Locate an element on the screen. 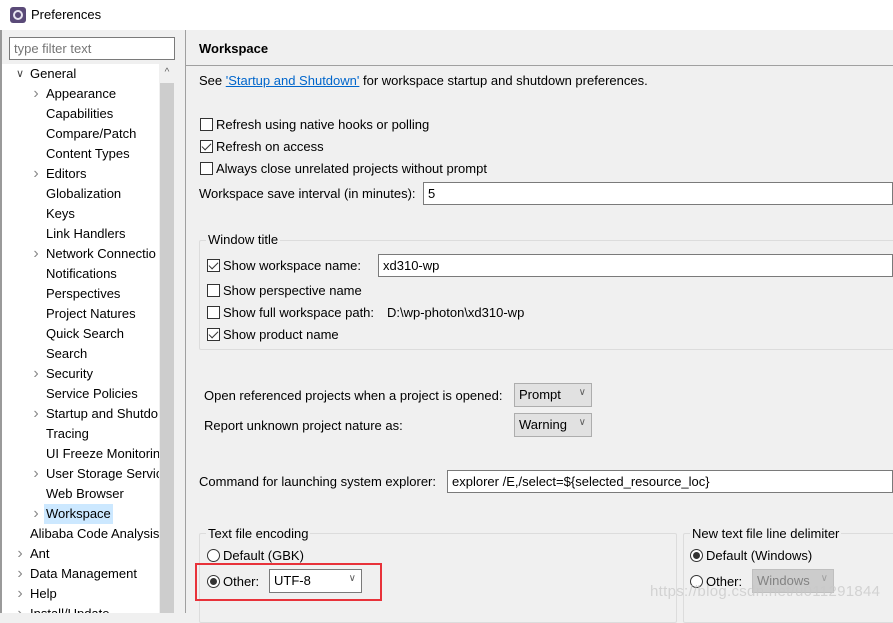 This screenshot has height=623, width=893. tree-item: Capabilities is located at coordinates (80, 114).